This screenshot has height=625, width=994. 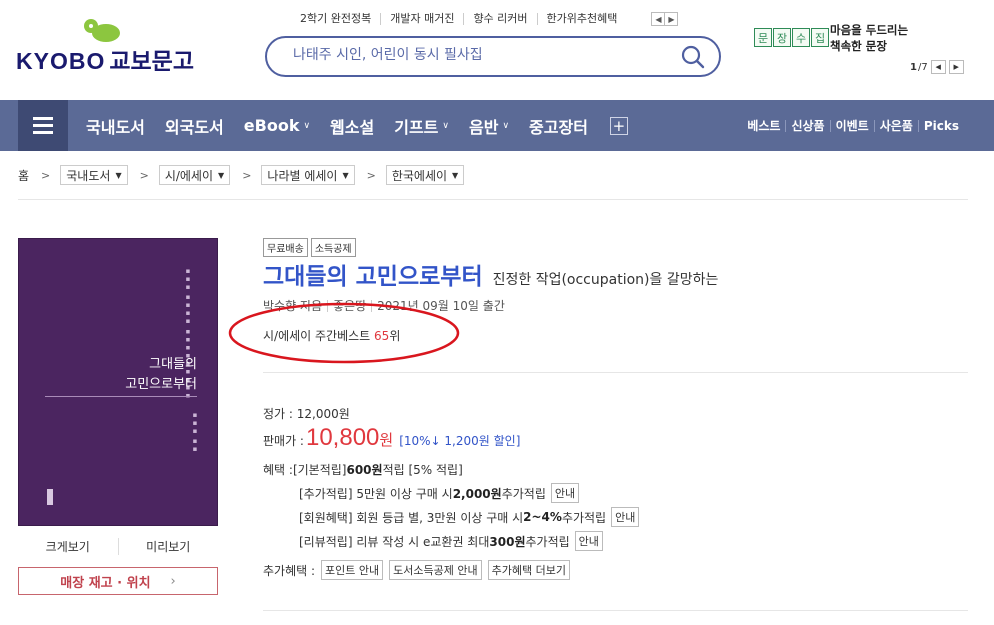 What do you see at coordinates (869, 38) in the screenshot?
I see `promo-text: 마음을 두드리는 책속한 문장` at bounding box center [869, 38].